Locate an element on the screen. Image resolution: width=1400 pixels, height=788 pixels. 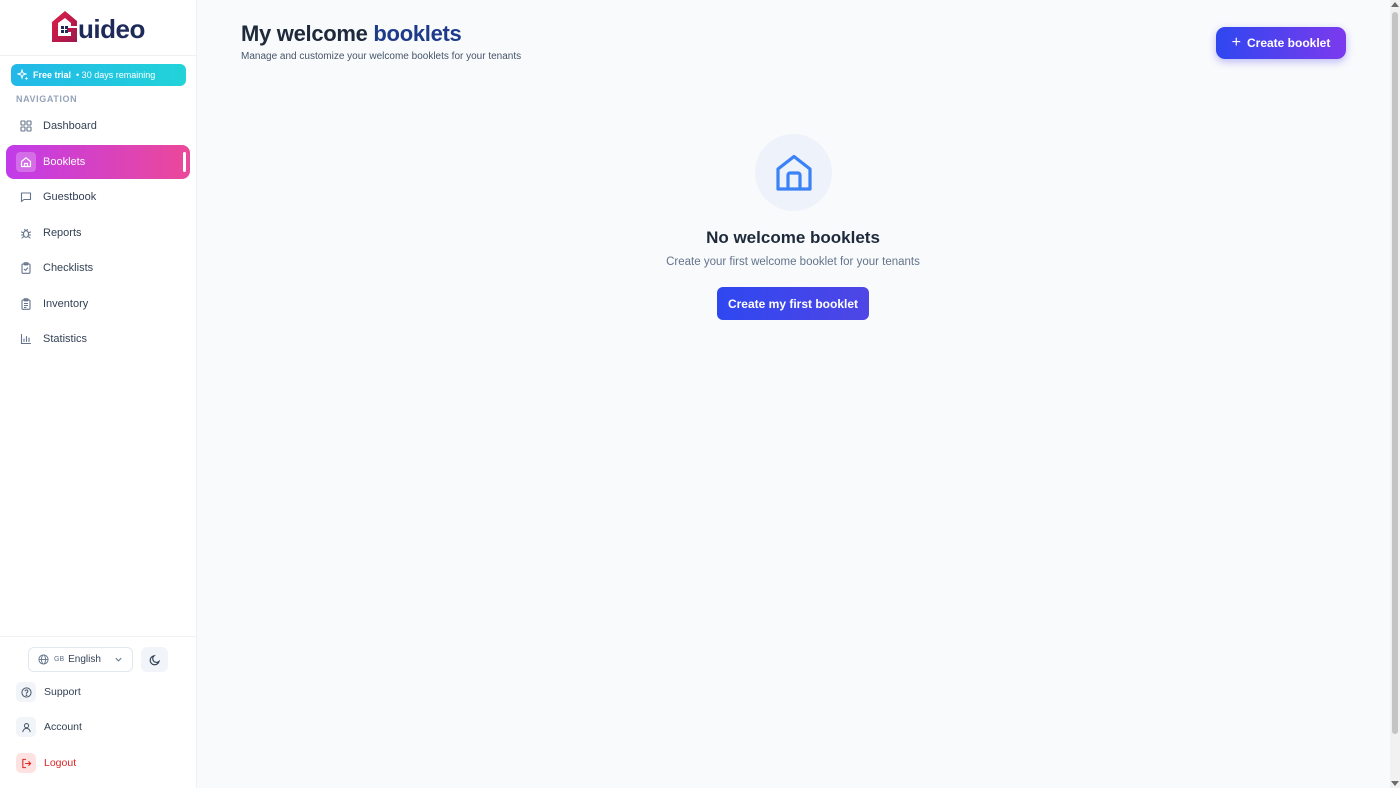
language-flag: GB is located at coordinates (59, 659).